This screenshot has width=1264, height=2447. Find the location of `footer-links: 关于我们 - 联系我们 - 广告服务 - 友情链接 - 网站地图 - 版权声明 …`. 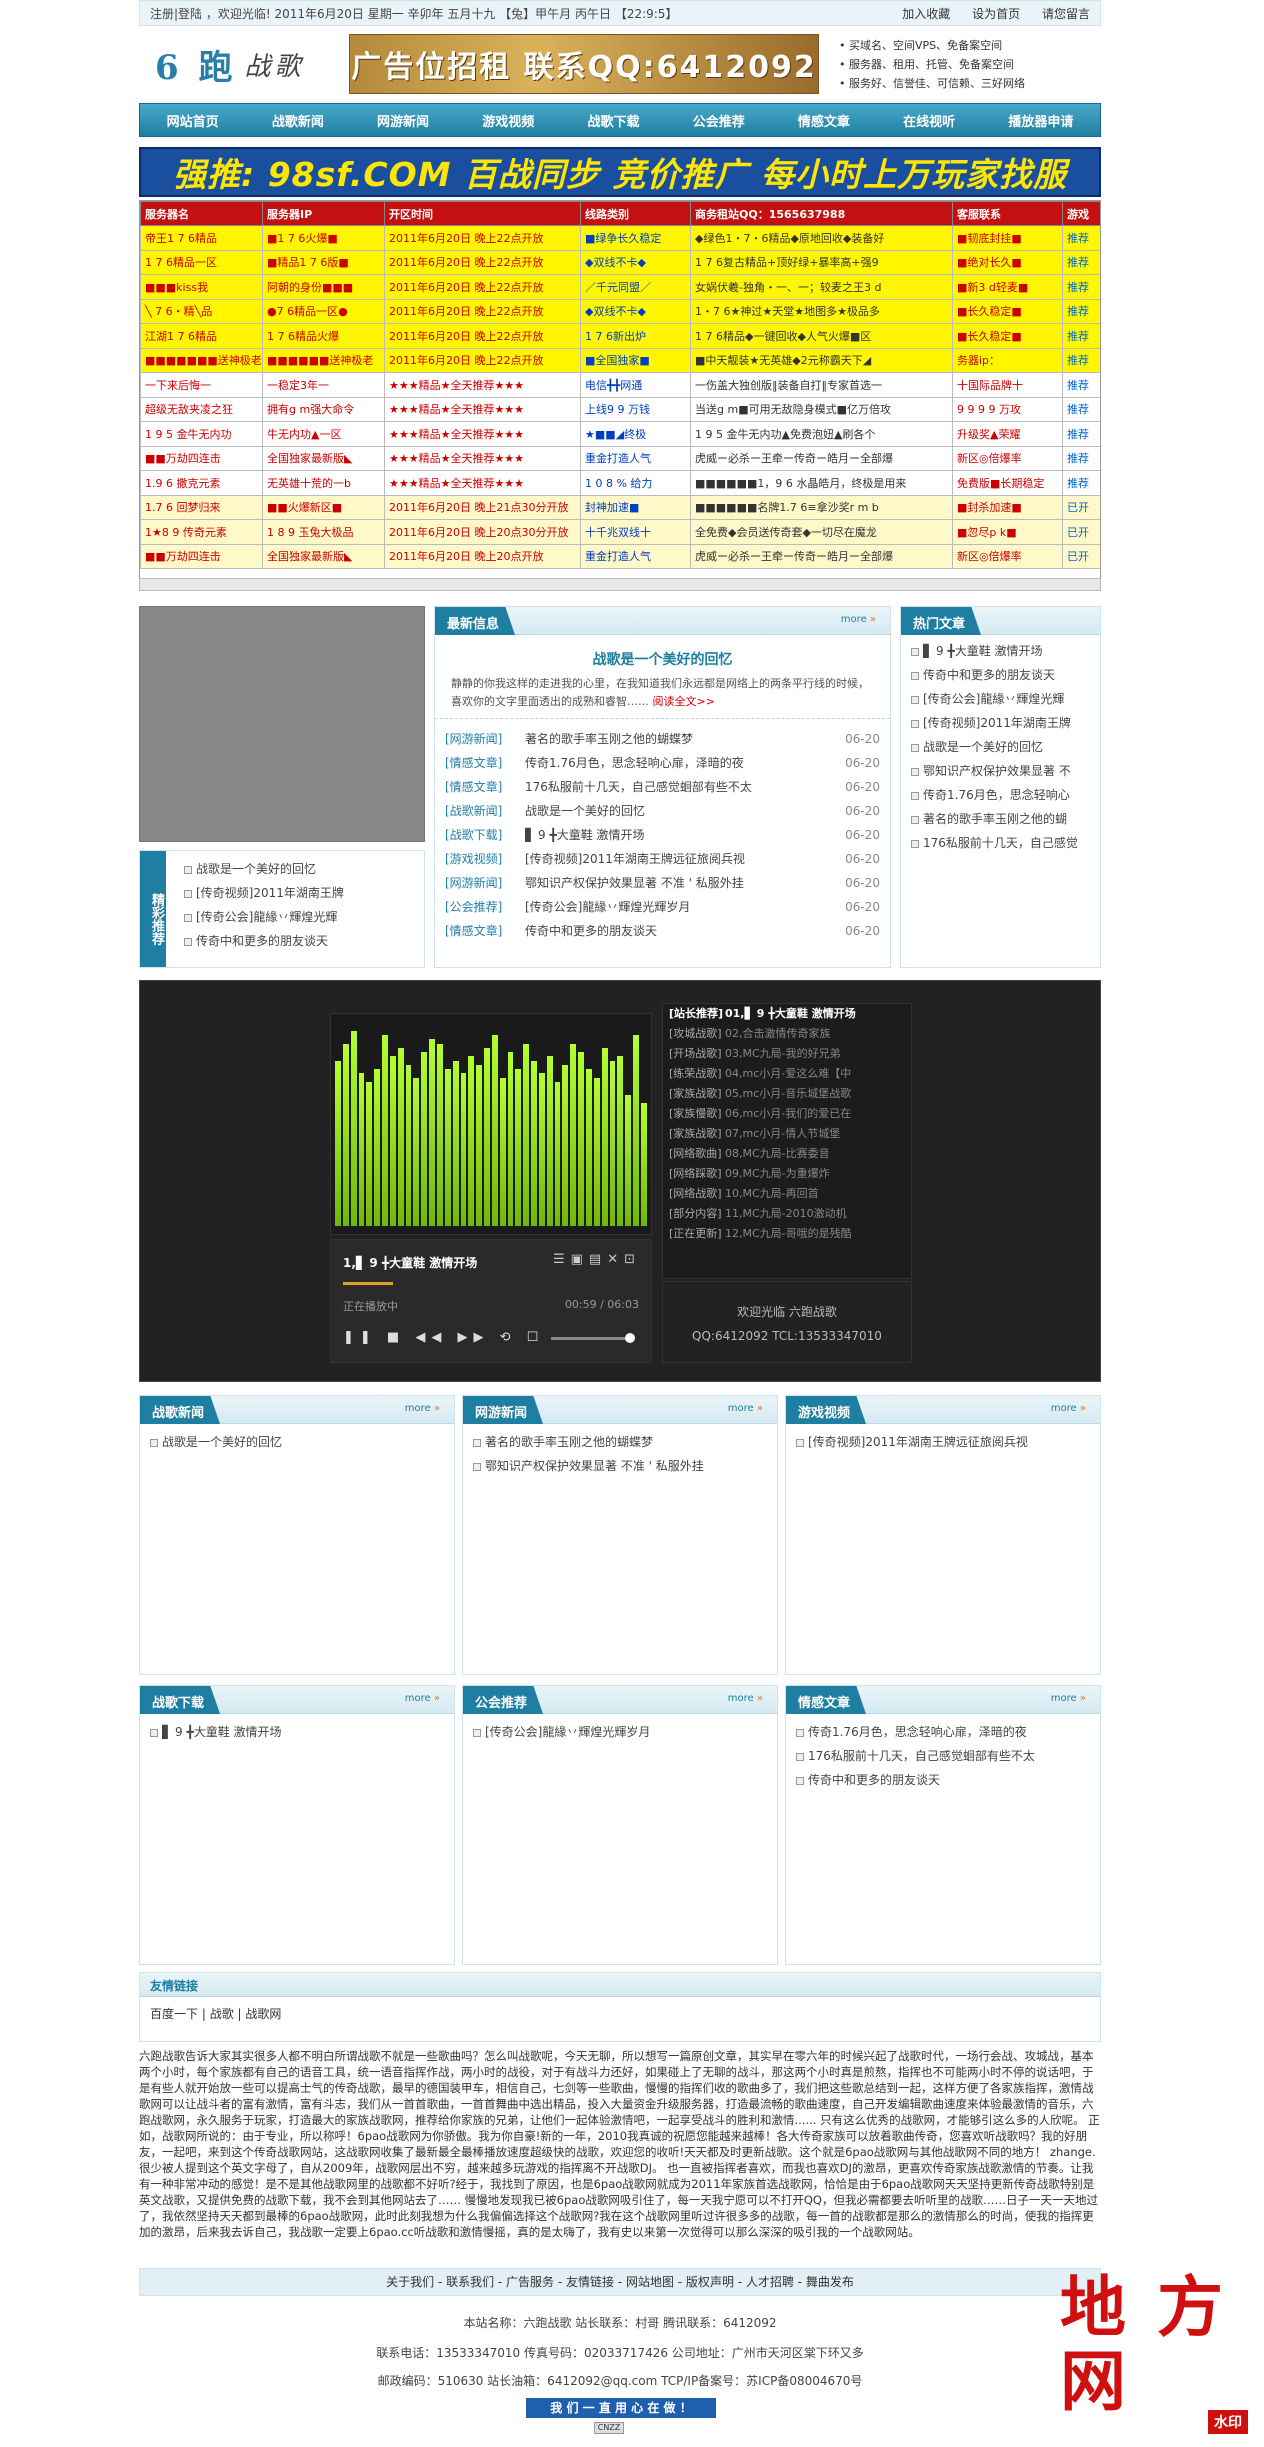

footer-links: 关于我们 - 联系我们 - 广告服务 - 友情链接 - 网站地图 - 版权声明 … is located at coordinates (620, 2282).